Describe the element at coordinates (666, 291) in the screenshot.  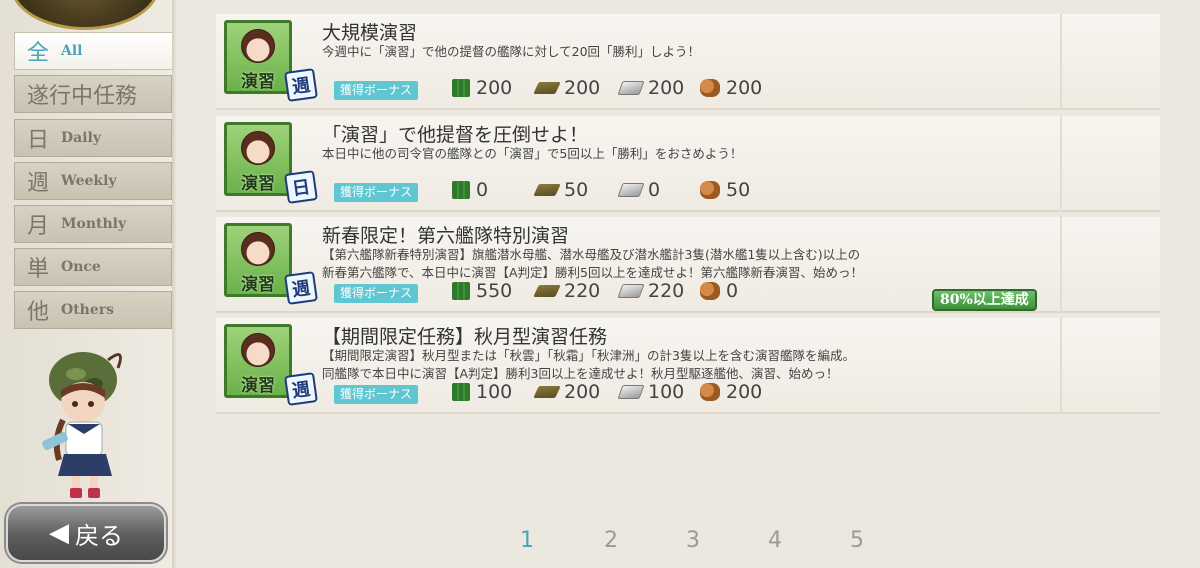
I see `reward-steel-value: 220` at that location.